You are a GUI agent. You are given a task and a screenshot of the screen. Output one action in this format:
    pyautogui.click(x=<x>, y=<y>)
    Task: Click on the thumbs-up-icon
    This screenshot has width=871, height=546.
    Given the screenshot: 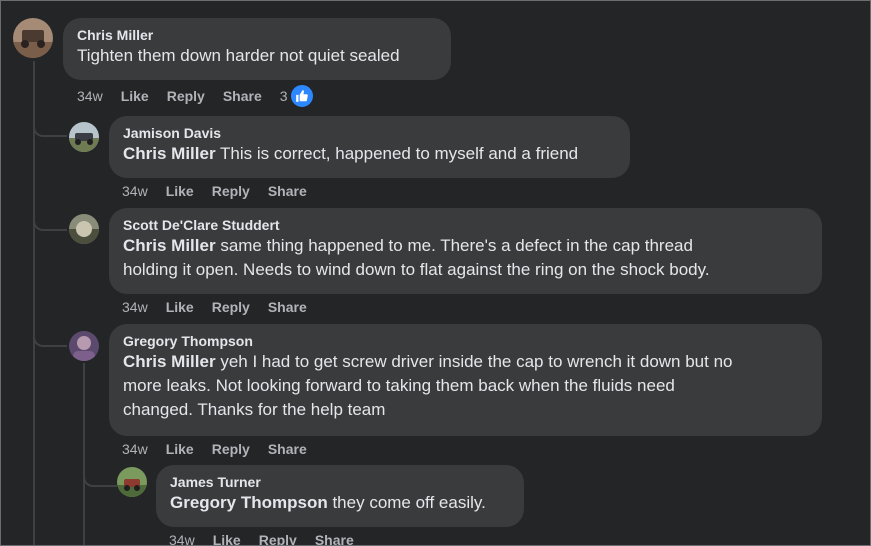 What is the action you would take?
    pyautogui.click(x=301, y=96)
    